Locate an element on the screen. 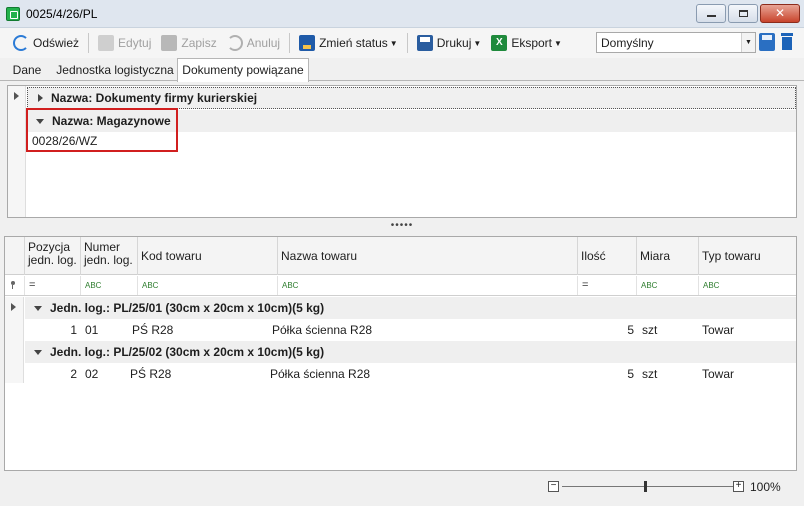 This screenshot has height=506, width=804. zoom-level-label: 100% is located at coordinates (765, 487).